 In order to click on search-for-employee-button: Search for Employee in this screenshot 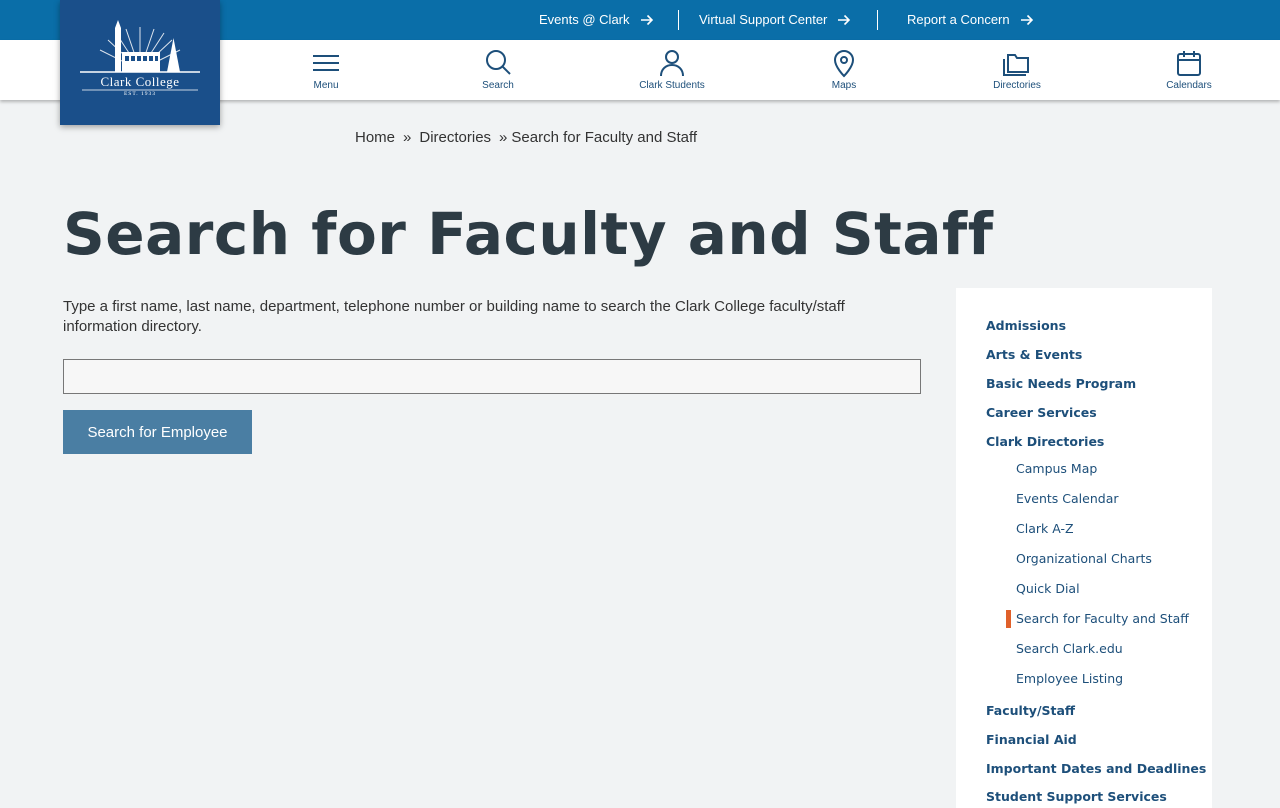, I will do `click(157, 432)`.